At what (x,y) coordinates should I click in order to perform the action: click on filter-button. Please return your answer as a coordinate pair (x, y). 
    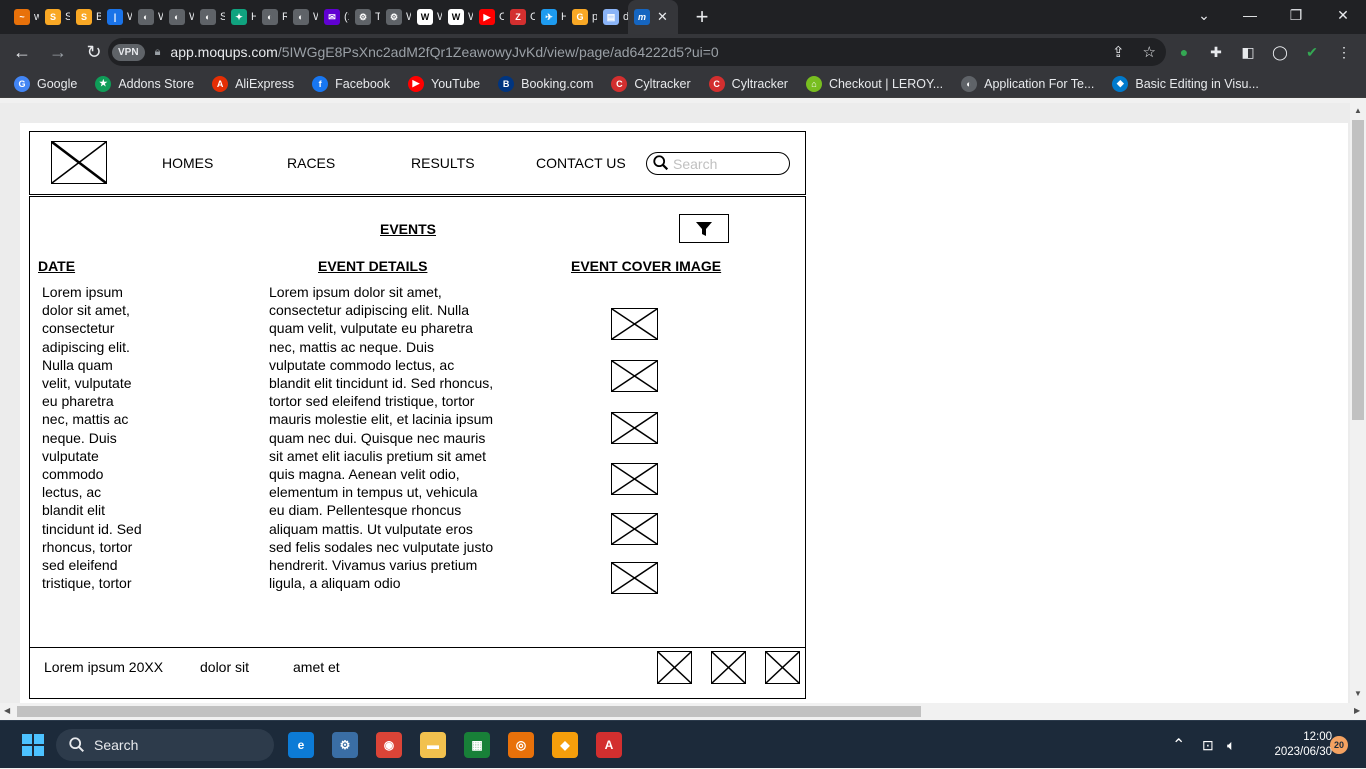
    Looking at the image, I should click on (704, 228).